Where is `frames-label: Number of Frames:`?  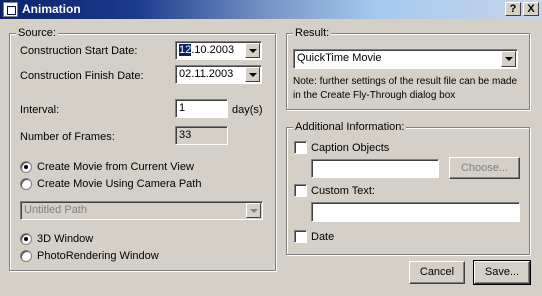
frames-label: Number of Frames: is located at coordinates (67, 137).